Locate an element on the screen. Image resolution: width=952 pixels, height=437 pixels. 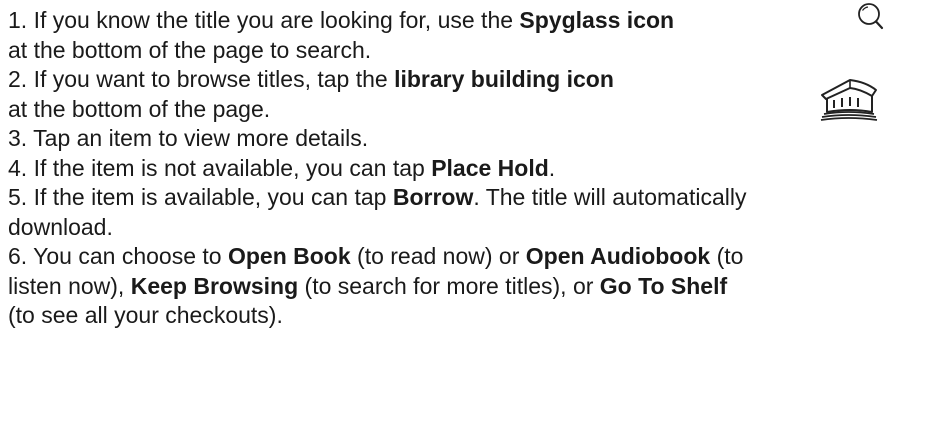
borrow-label: Borrow is located at coordinates (433, 197).